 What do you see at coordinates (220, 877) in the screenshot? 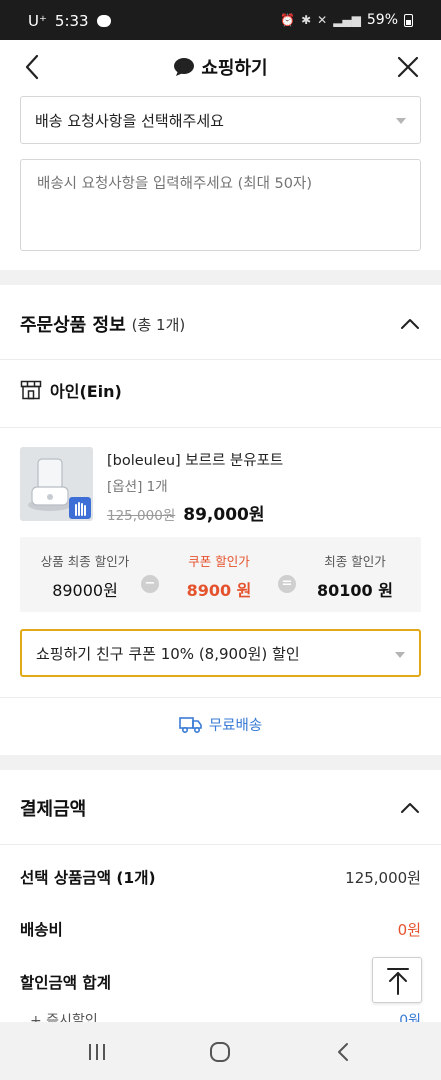
I see `payment-row-subtotal: 선택 상품금액 (1개) 125,000원` at bounding box center [220, 877].